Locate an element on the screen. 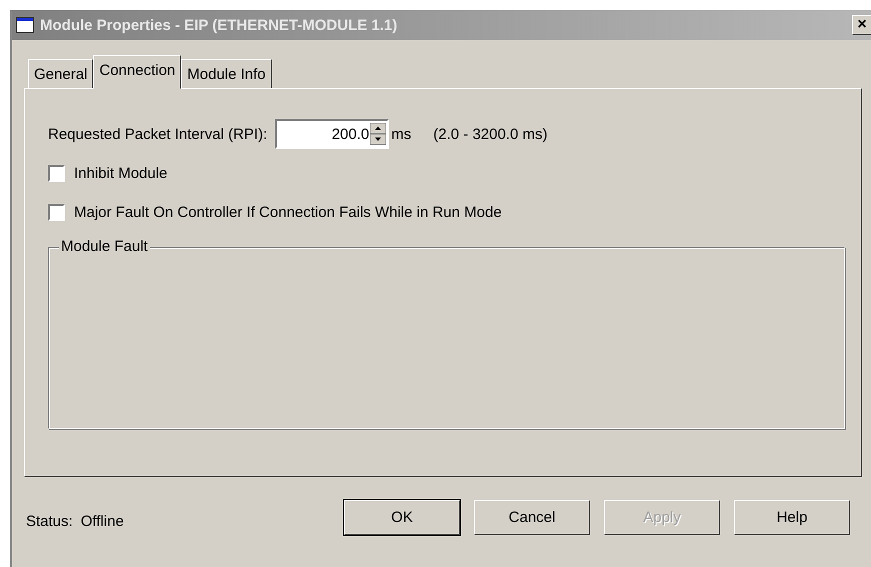  close-button: × is located at coordinates (861, 25).